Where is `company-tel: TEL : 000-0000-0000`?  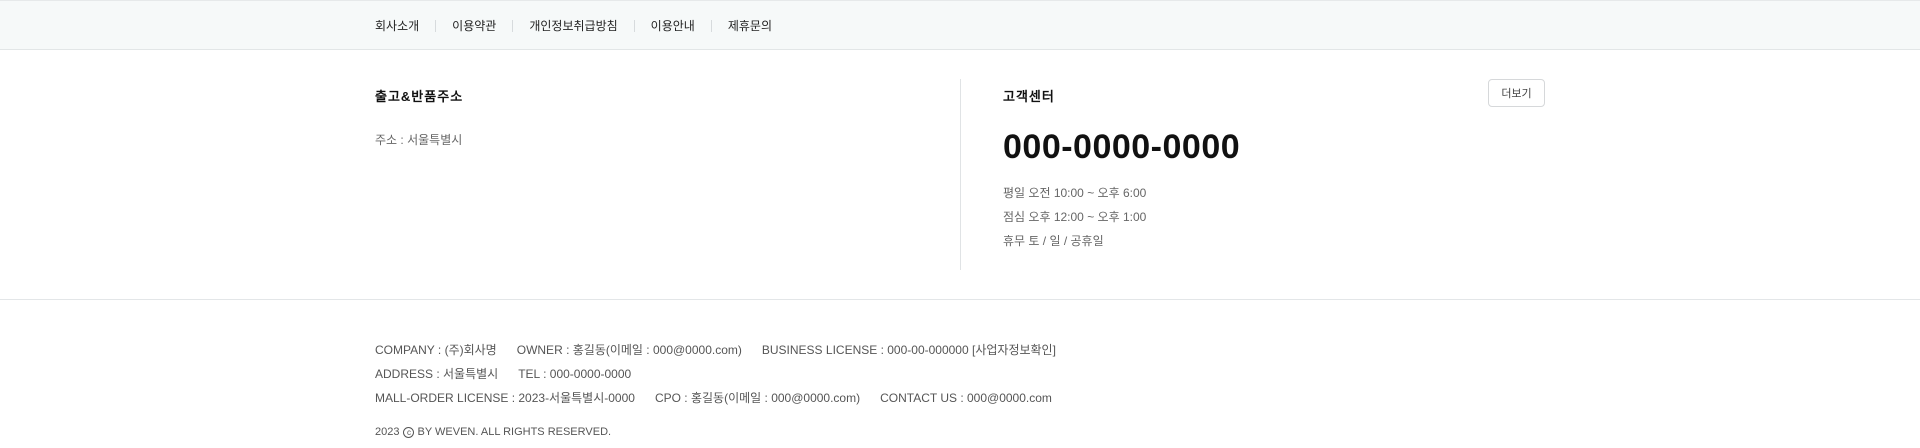
company-tel: TEL : 000-0000-0000 is located at coordinates (575, 374).